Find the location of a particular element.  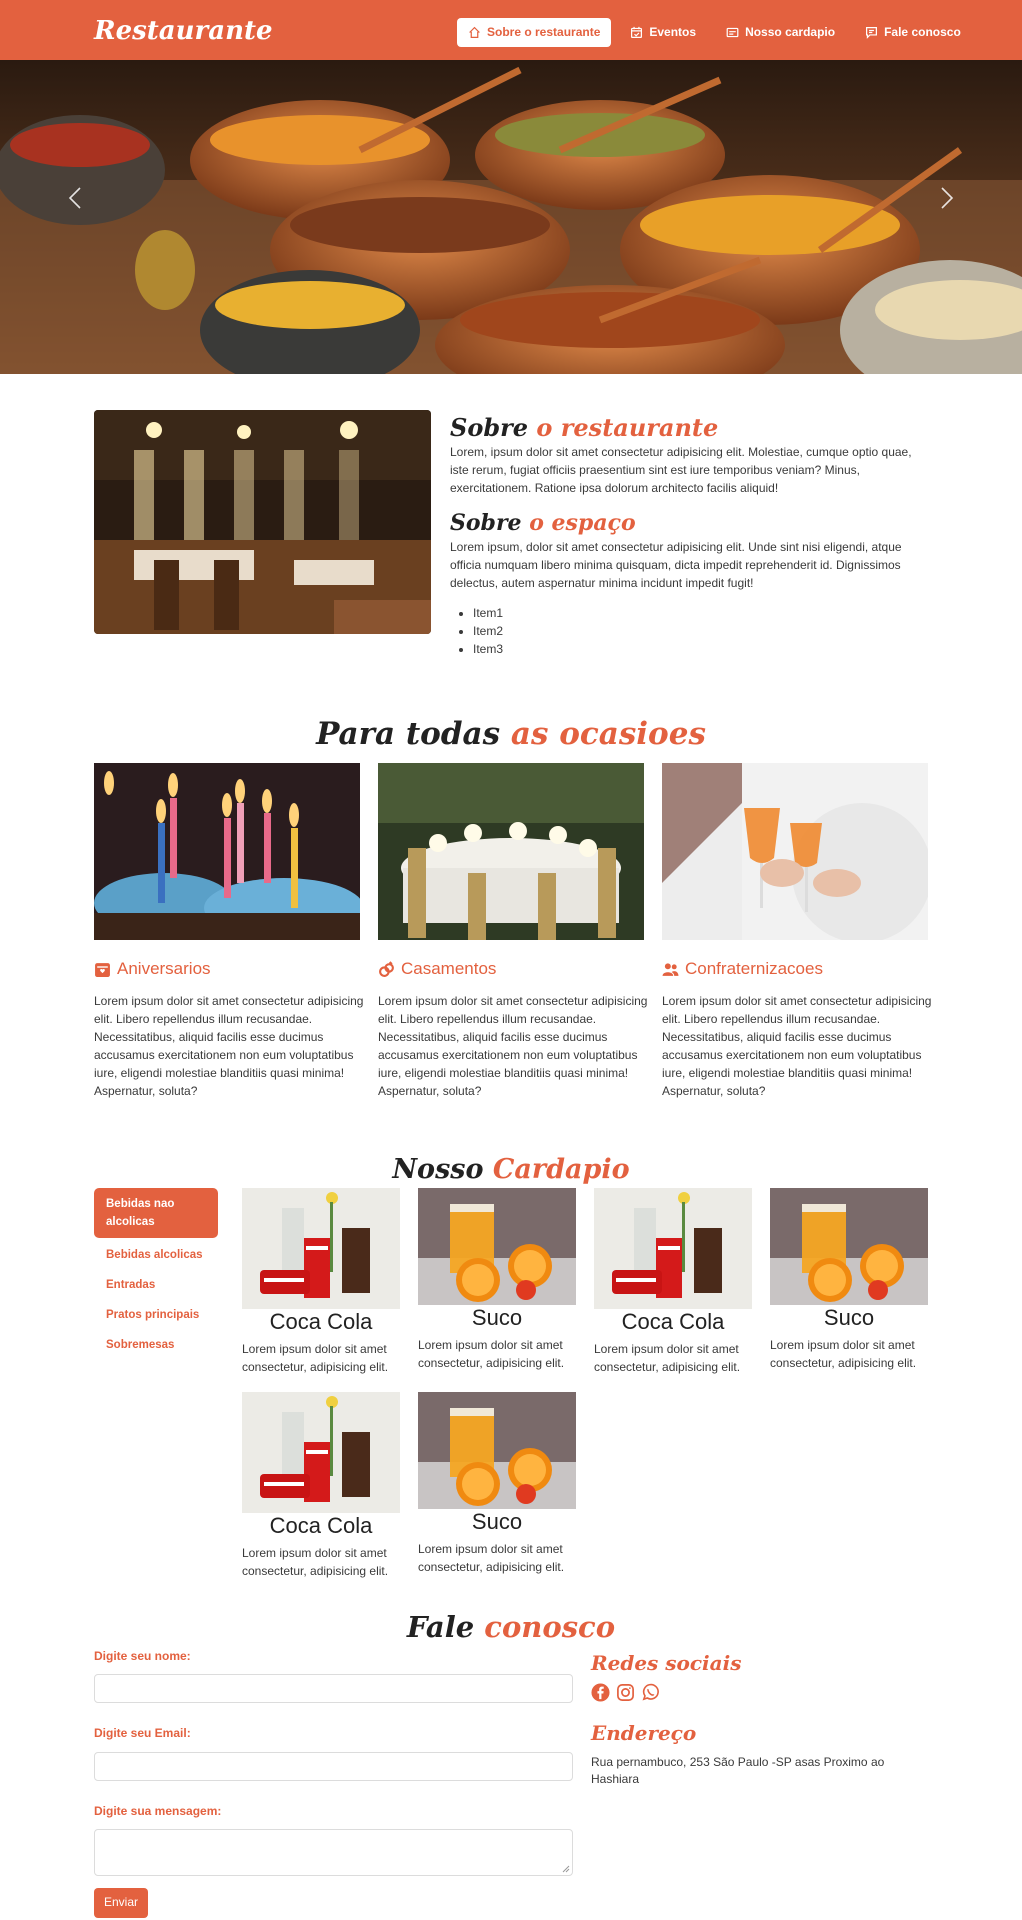

nav-sobre: Sobre o restaurante is located at coordinates (534, 32).